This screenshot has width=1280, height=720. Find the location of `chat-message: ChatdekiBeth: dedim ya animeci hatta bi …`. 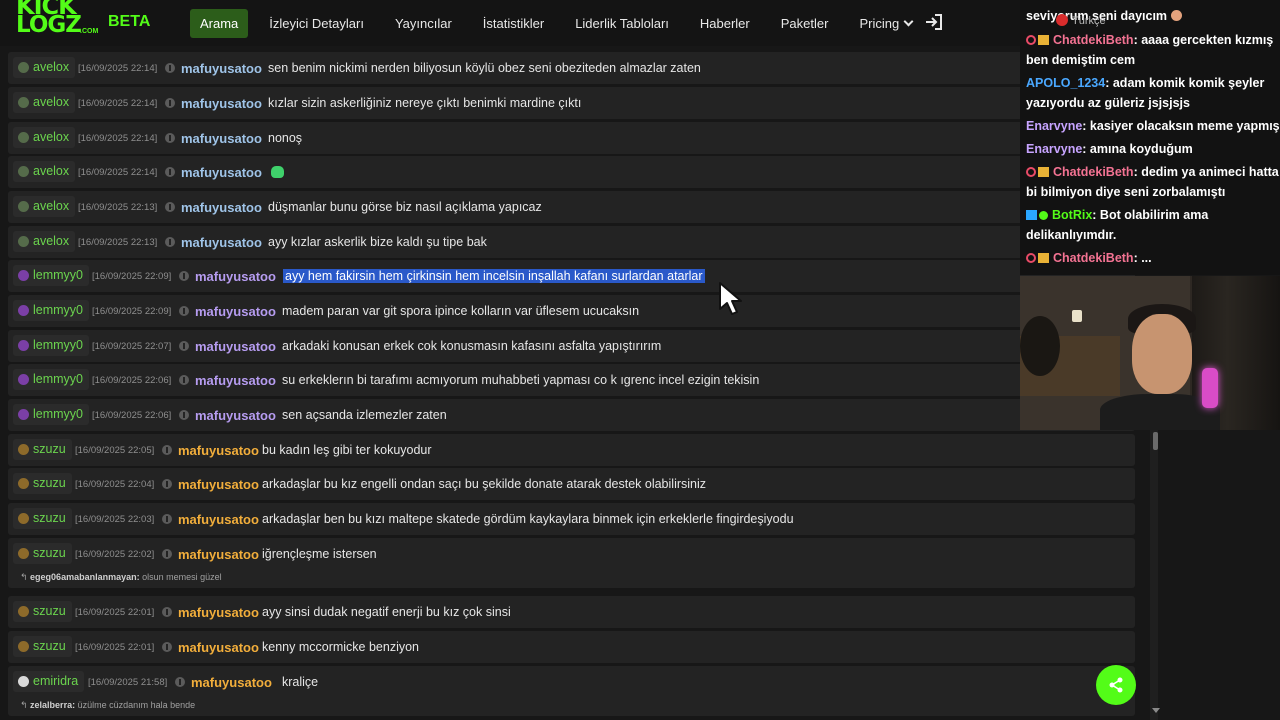

chat-message: ChatdekiBeth: dedim ya animeci hatta bi … is located at coordinates (1153, 182).